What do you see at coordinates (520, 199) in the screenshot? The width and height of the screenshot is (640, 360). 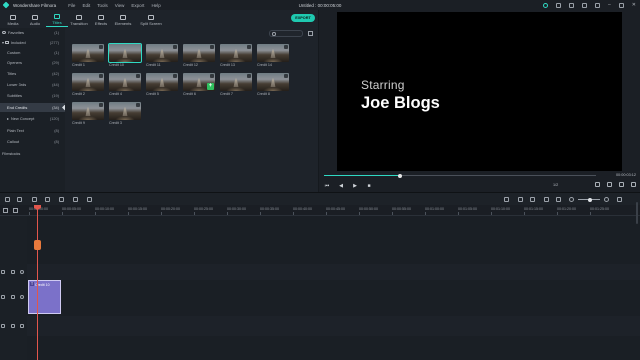 I see `marker-icon` at bounding box center [520, 199].